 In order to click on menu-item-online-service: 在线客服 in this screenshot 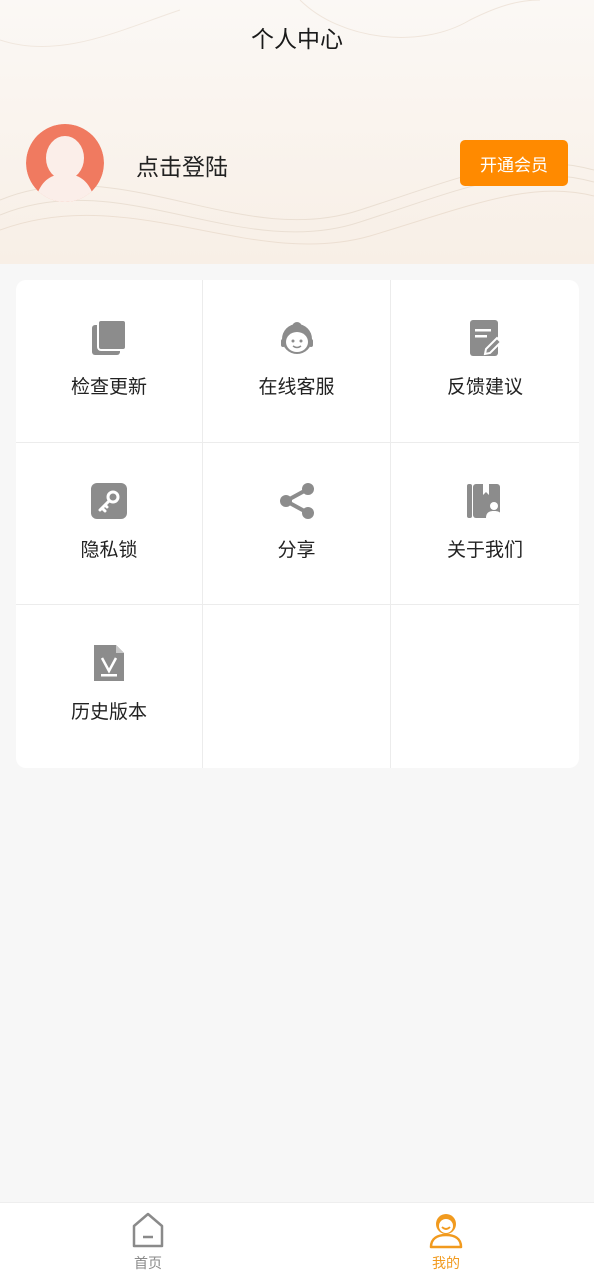, I will do `click(297, 361)`.